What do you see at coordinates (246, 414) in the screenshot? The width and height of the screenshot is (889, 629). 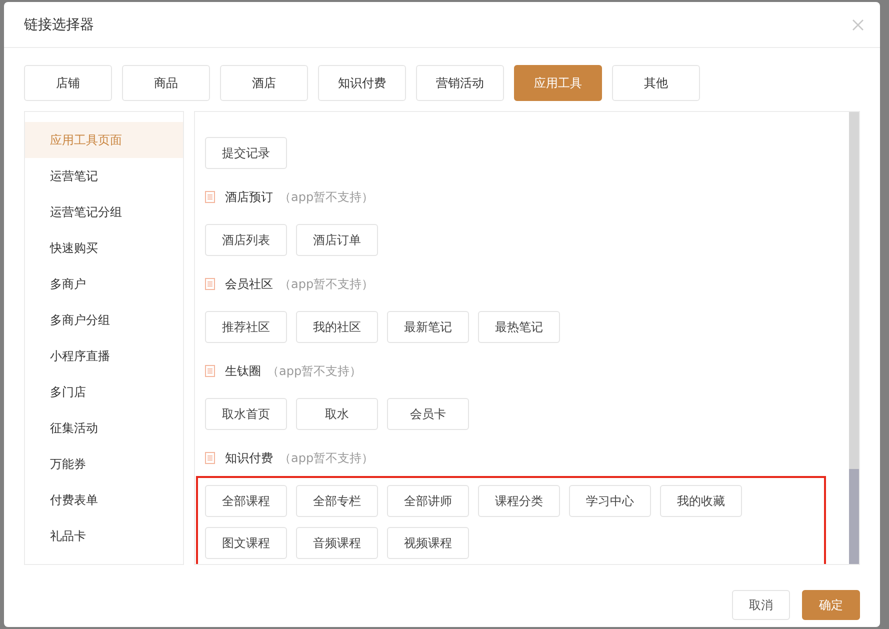 I see `link-button: 取水首页` at bounding box center [246, 414].